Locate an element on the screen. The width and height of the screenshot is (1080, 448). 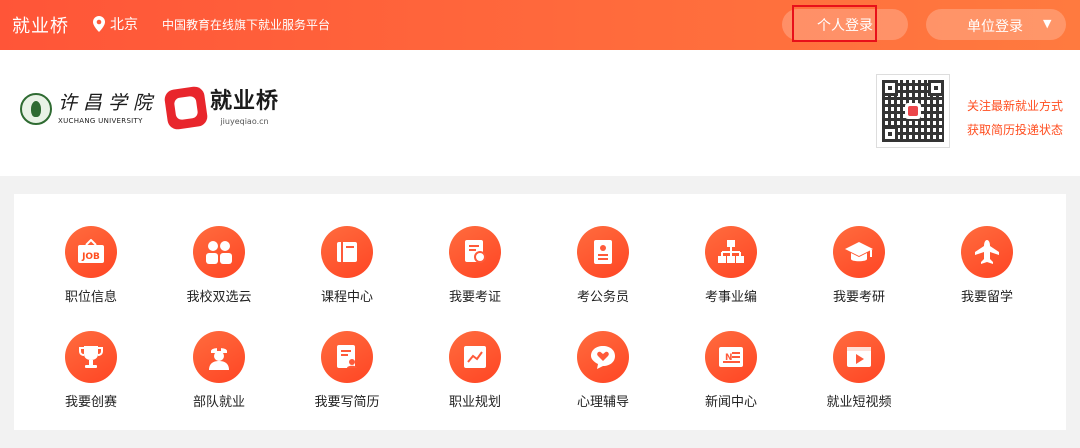
jiuyeqiao-mark-icon is located at coordinates (186, 108).